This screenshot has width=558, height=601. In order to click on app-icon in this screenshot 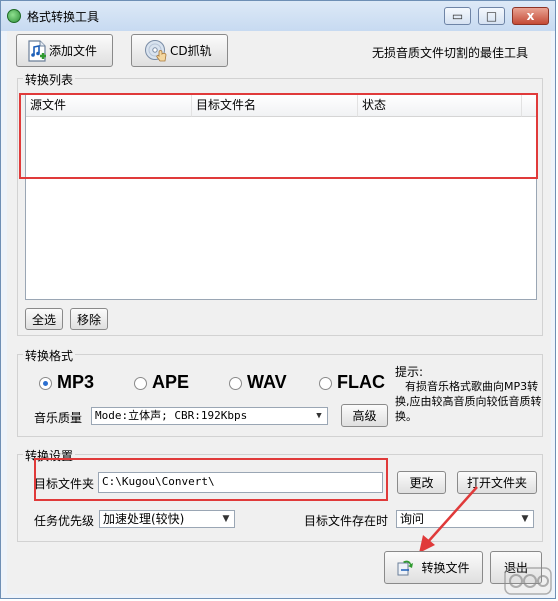, I will do `click(14, 16)`.